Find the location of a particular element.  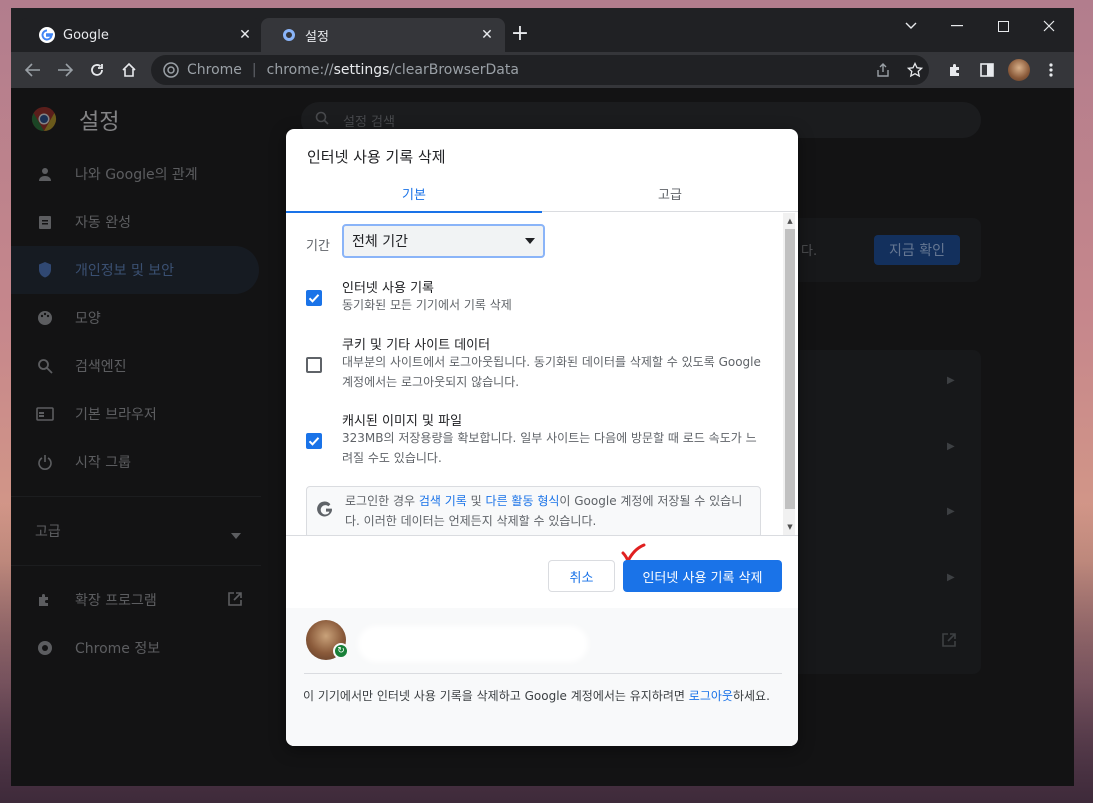

search-history-link: 검색 기록 is located at coordinates (443, 501).